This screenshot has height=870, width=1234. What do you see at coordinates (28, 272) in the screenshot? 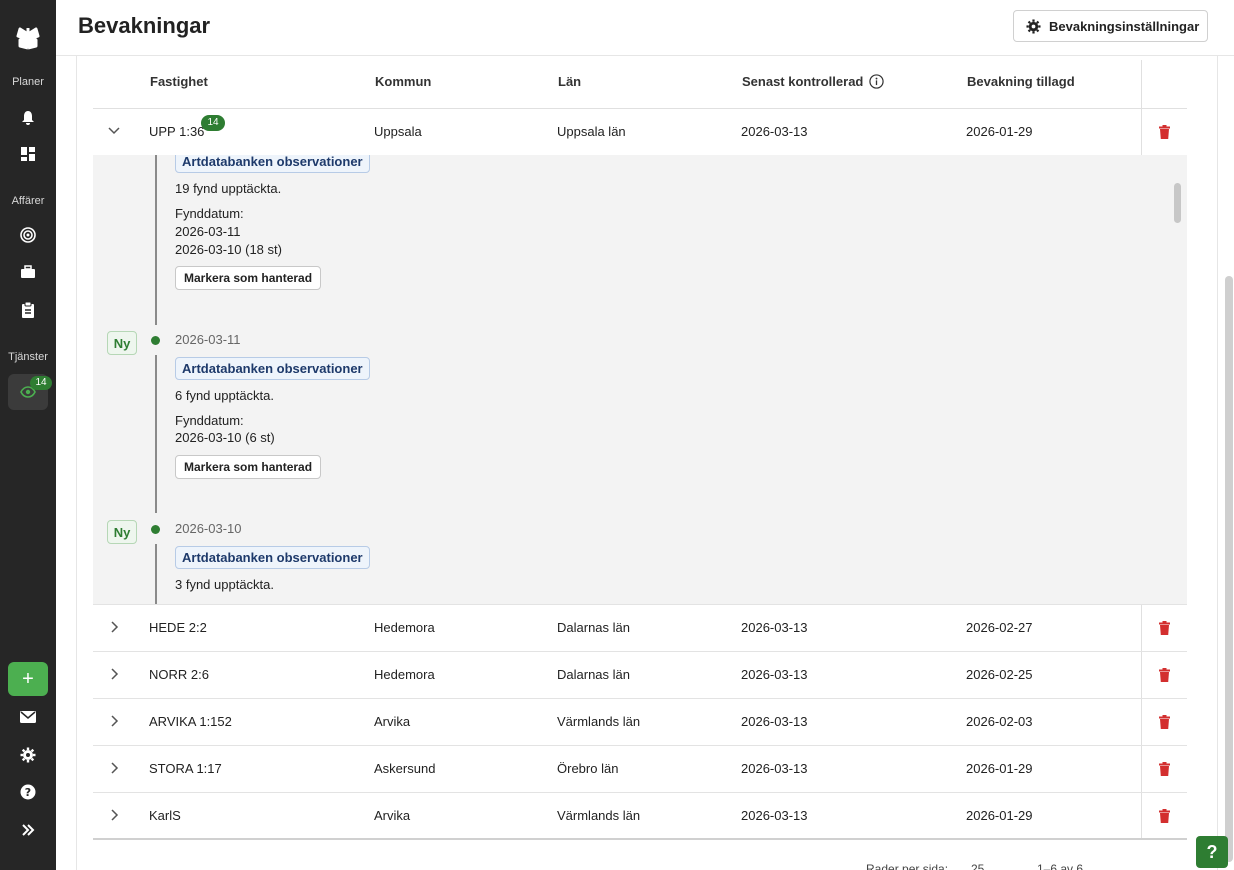
I see `briefcase-icon` at bounding box center [28, 272].